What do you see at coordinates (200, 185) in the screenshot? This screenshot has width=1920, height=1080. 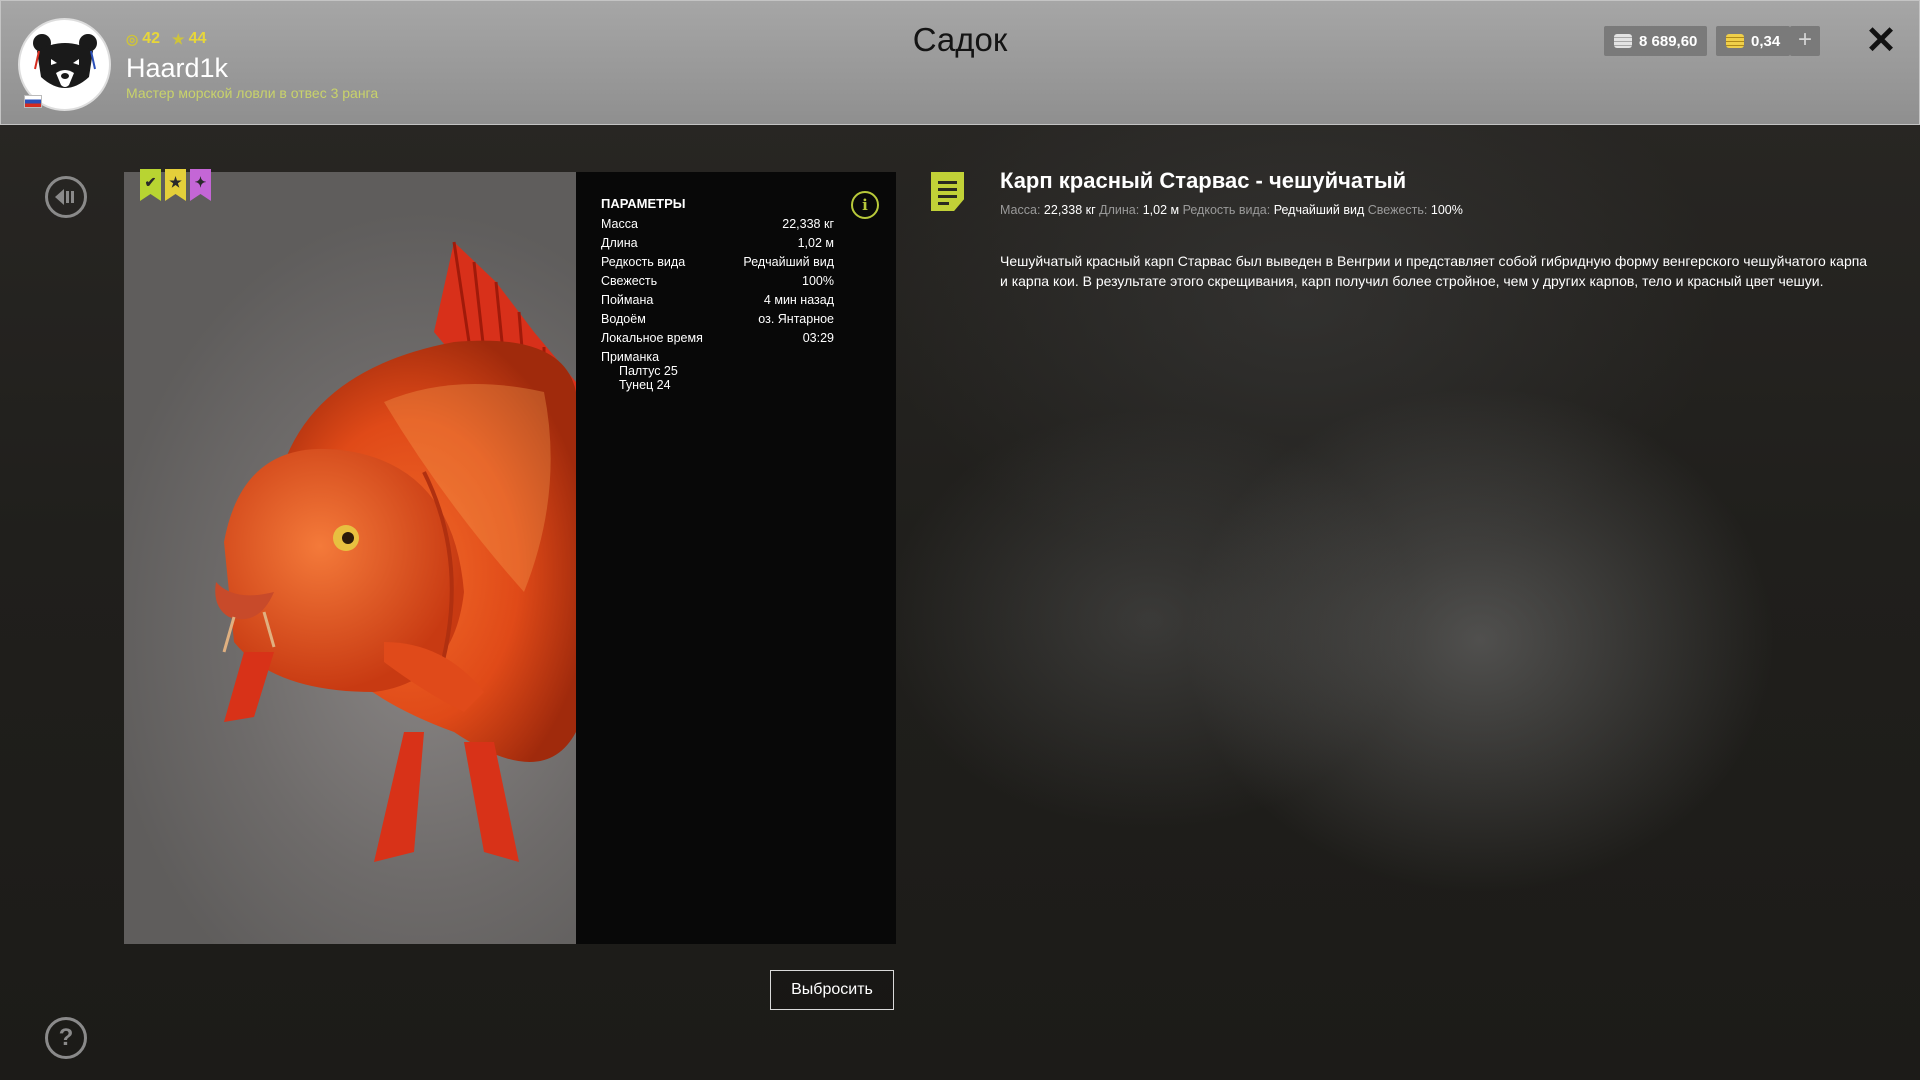 I see `unique-badge-icon: ✦` at bounding box center [200, 185].